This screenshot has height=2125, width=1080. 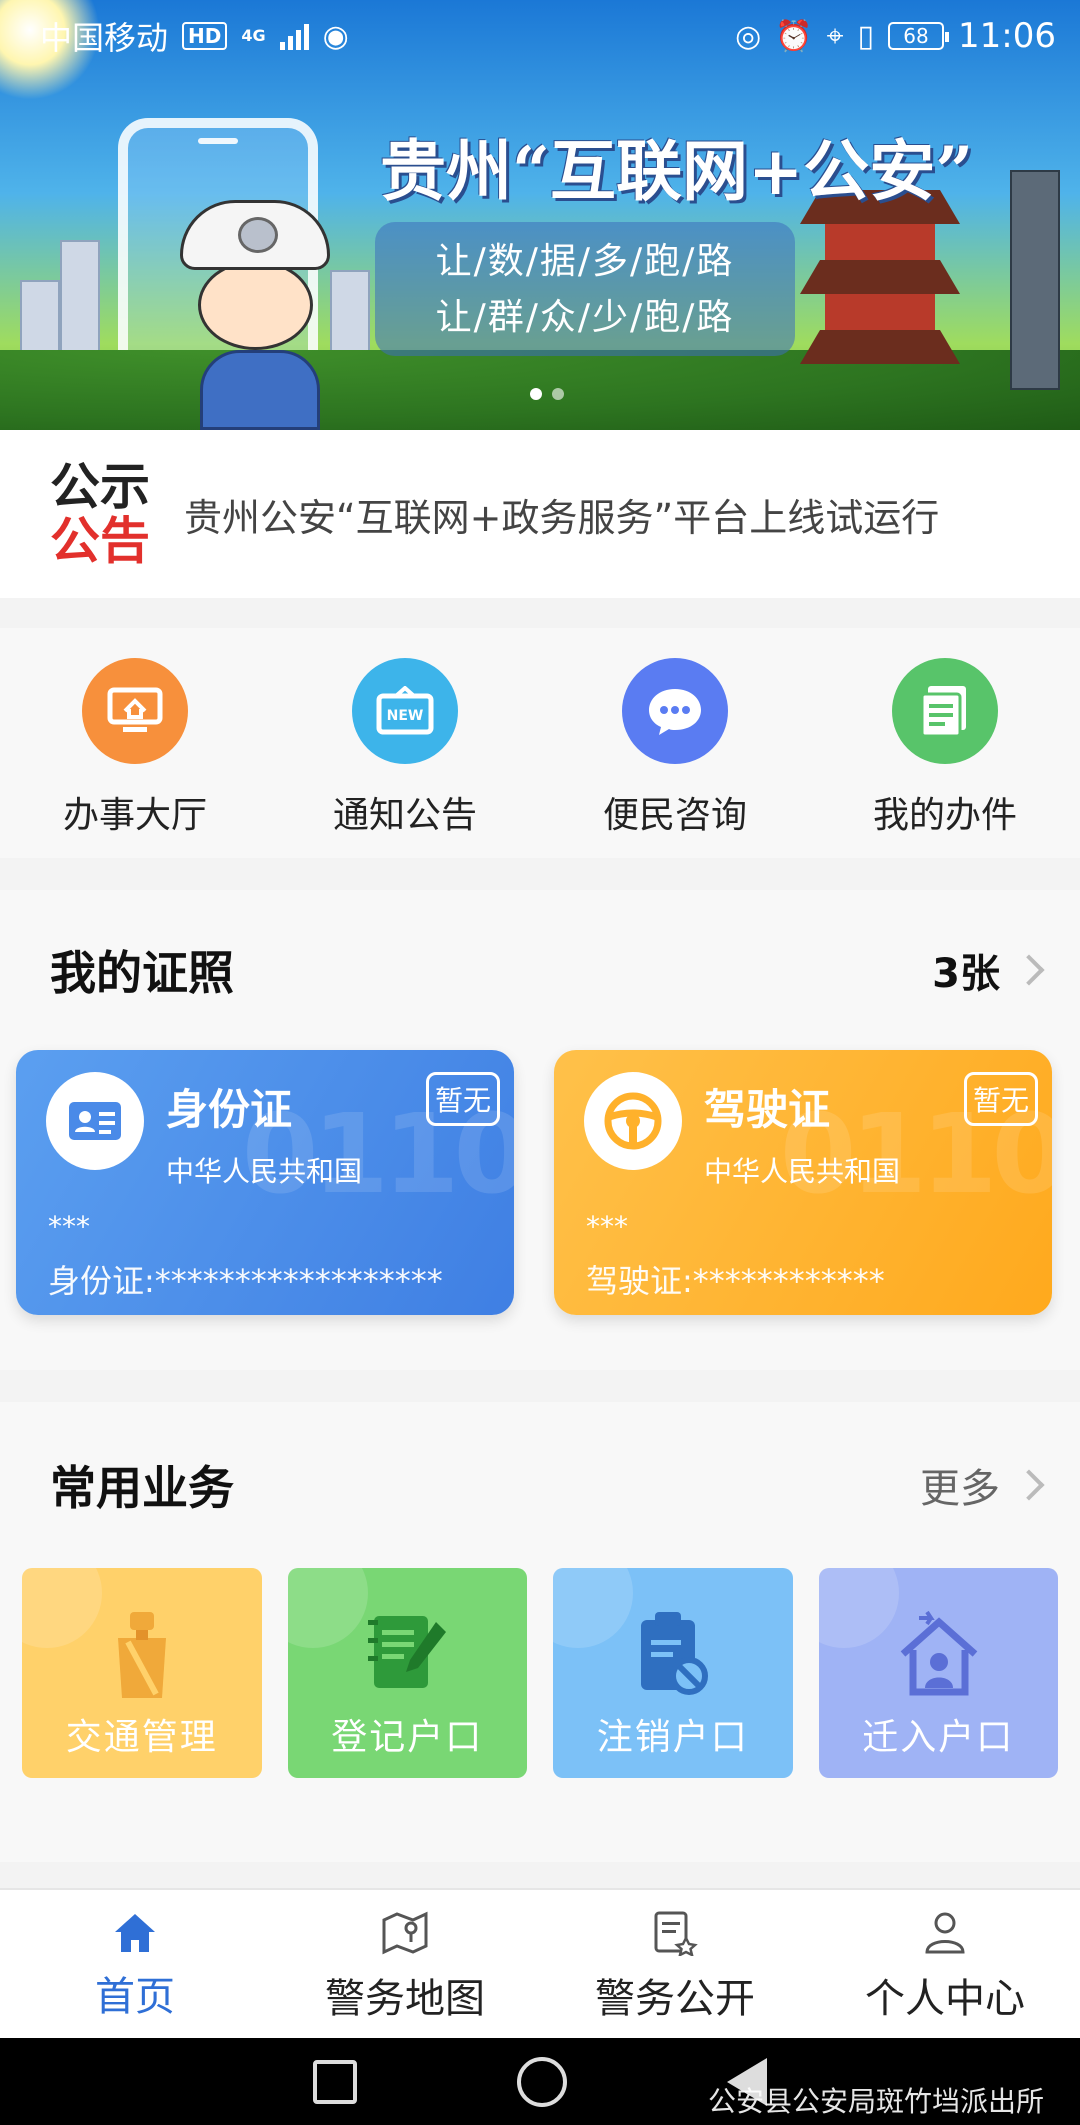 What do you see at coordinates (561, 514) in the screenshot?
I see `notice-text: 贵州公安“互联网+政务服务”平台上线试运行` at bounding box center [561, 514].